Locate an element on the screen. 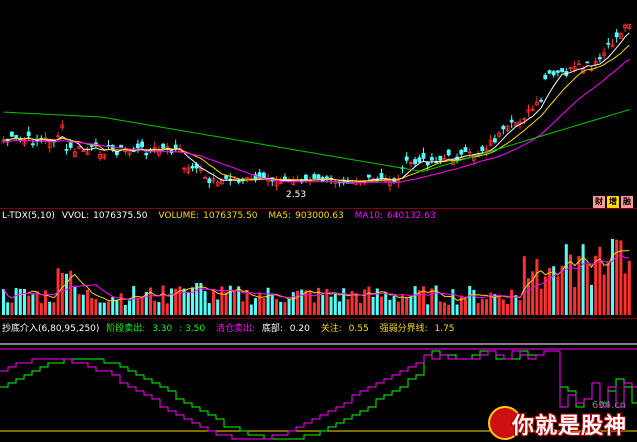 The width and height of the screenshot is (637, 442). stage-sell-value2: 3.50 is located at coordinates (195, 329).